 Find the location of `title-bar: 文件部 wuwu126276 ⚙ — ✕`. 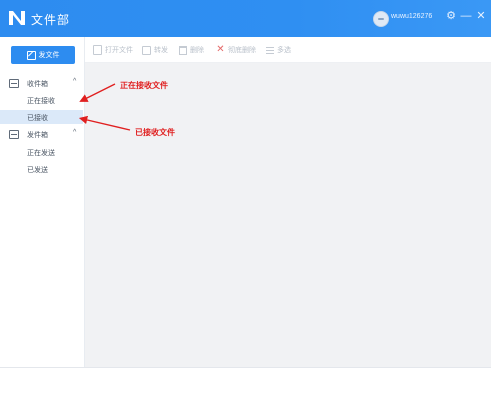

title-bar: 文件部 wuwu126276 ⚙ — ✕ is located at coordinates (245, 18).